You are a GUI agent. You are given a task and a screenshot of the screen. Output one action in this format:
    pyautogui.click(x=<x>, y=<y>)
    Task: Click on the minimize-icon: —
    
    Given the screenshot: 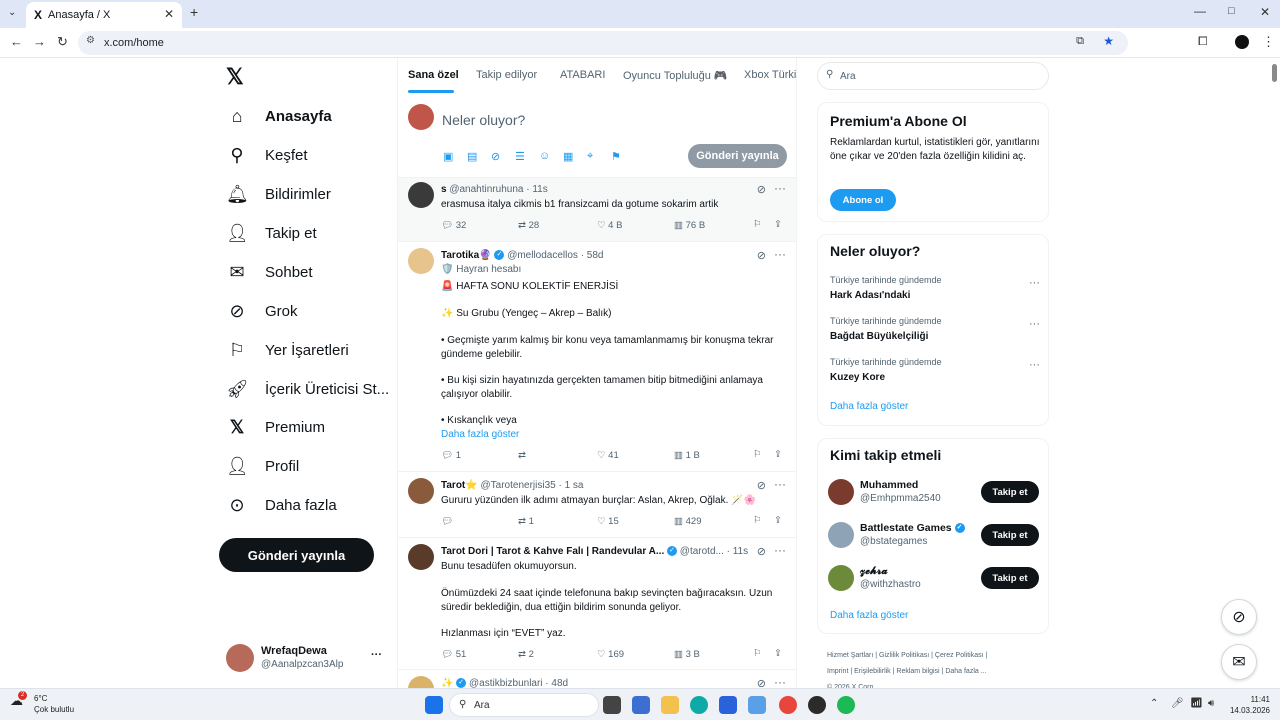 What is the action you would take?
    pyautogui.click(x=1200, y=11)
    